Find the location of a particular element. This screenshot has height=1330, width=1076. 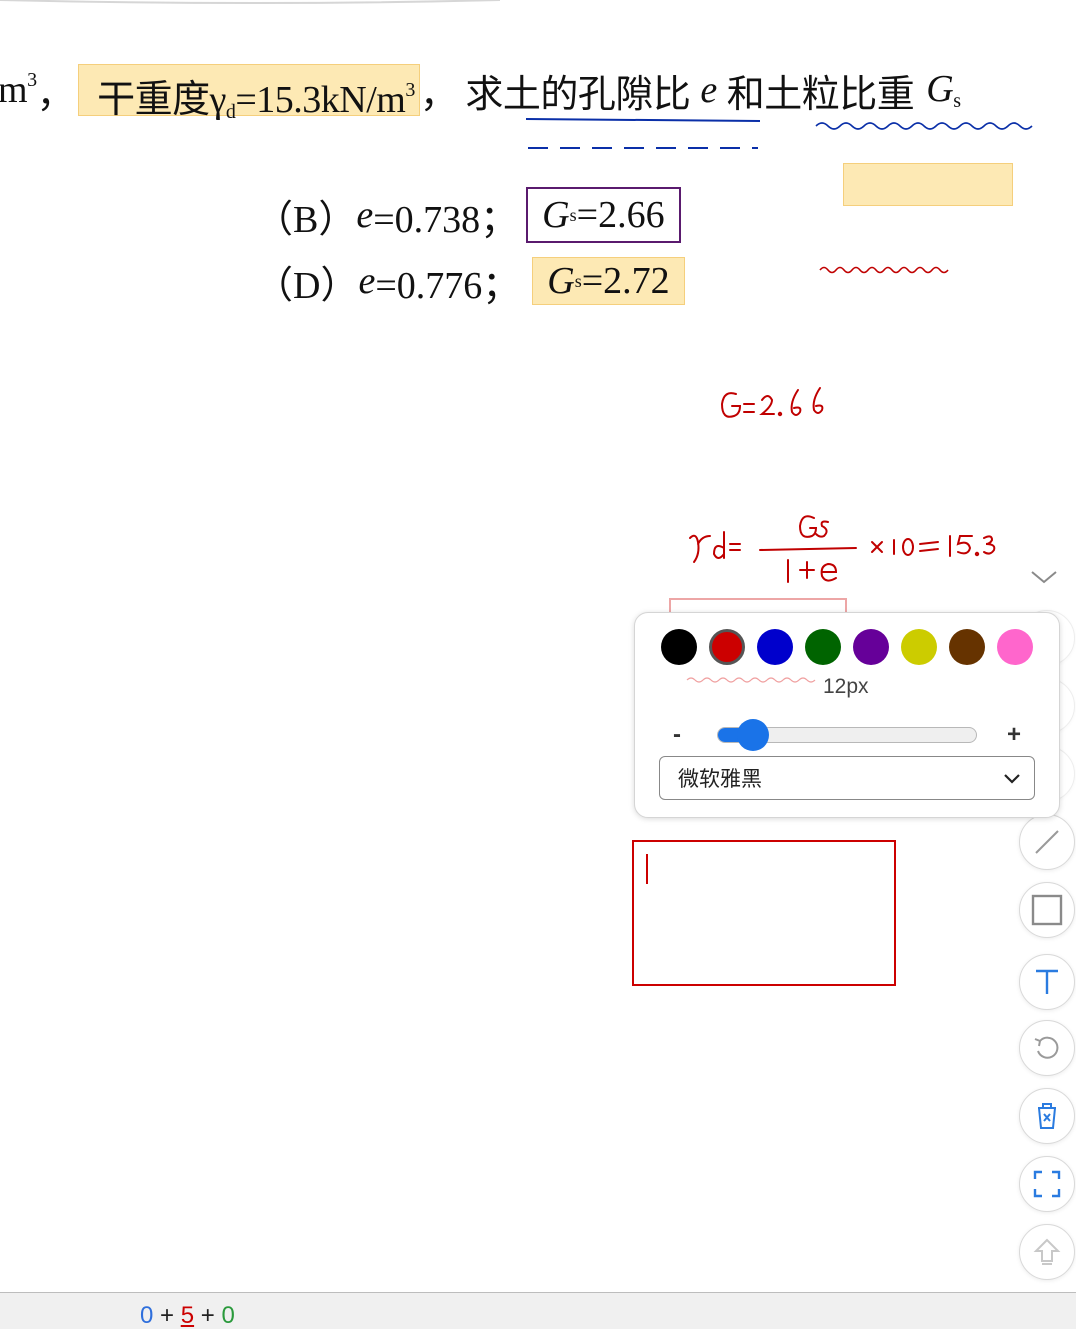

fullscreen-icon is located at coordinates (1047, 1184).